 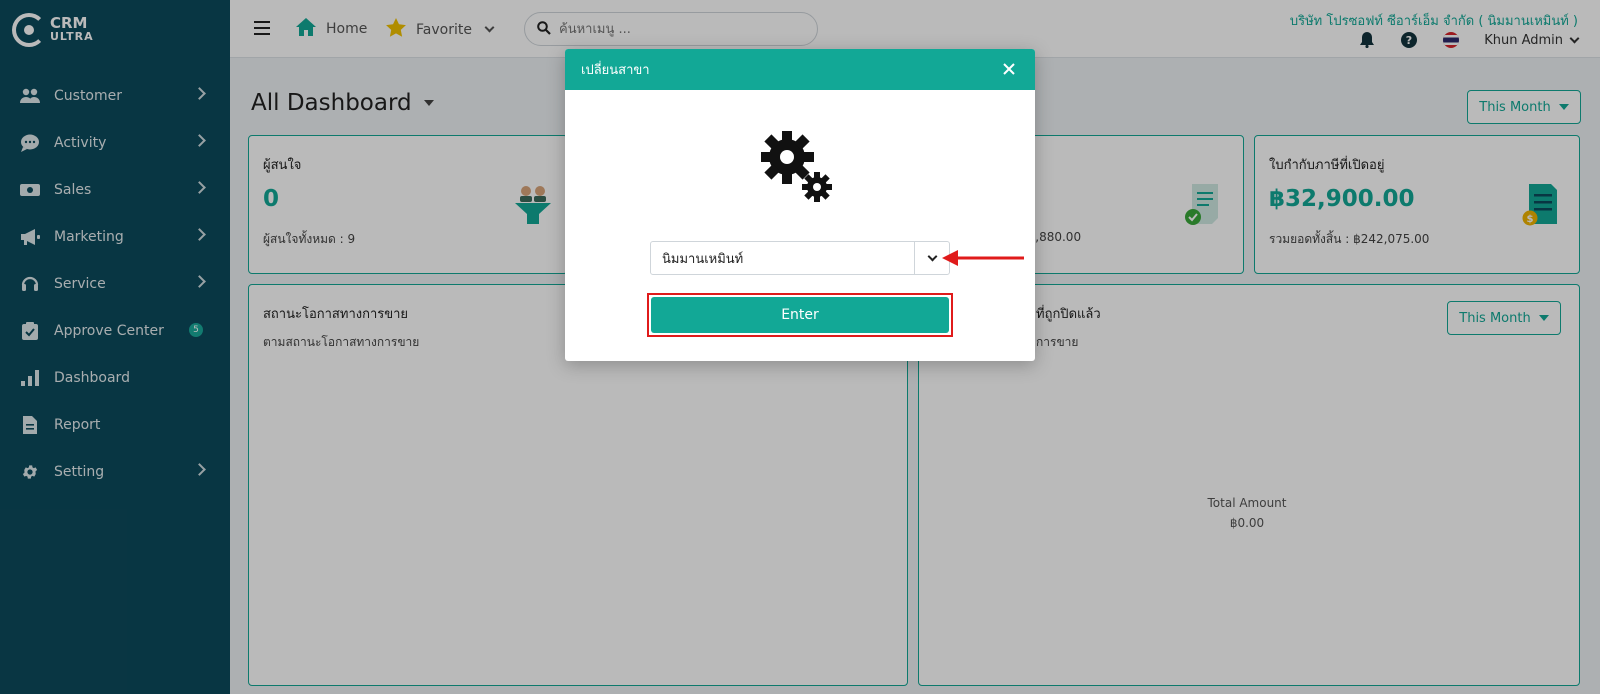 I want to click on branch-select: นิมมานเหมินท์, so click(x=800, y=258).